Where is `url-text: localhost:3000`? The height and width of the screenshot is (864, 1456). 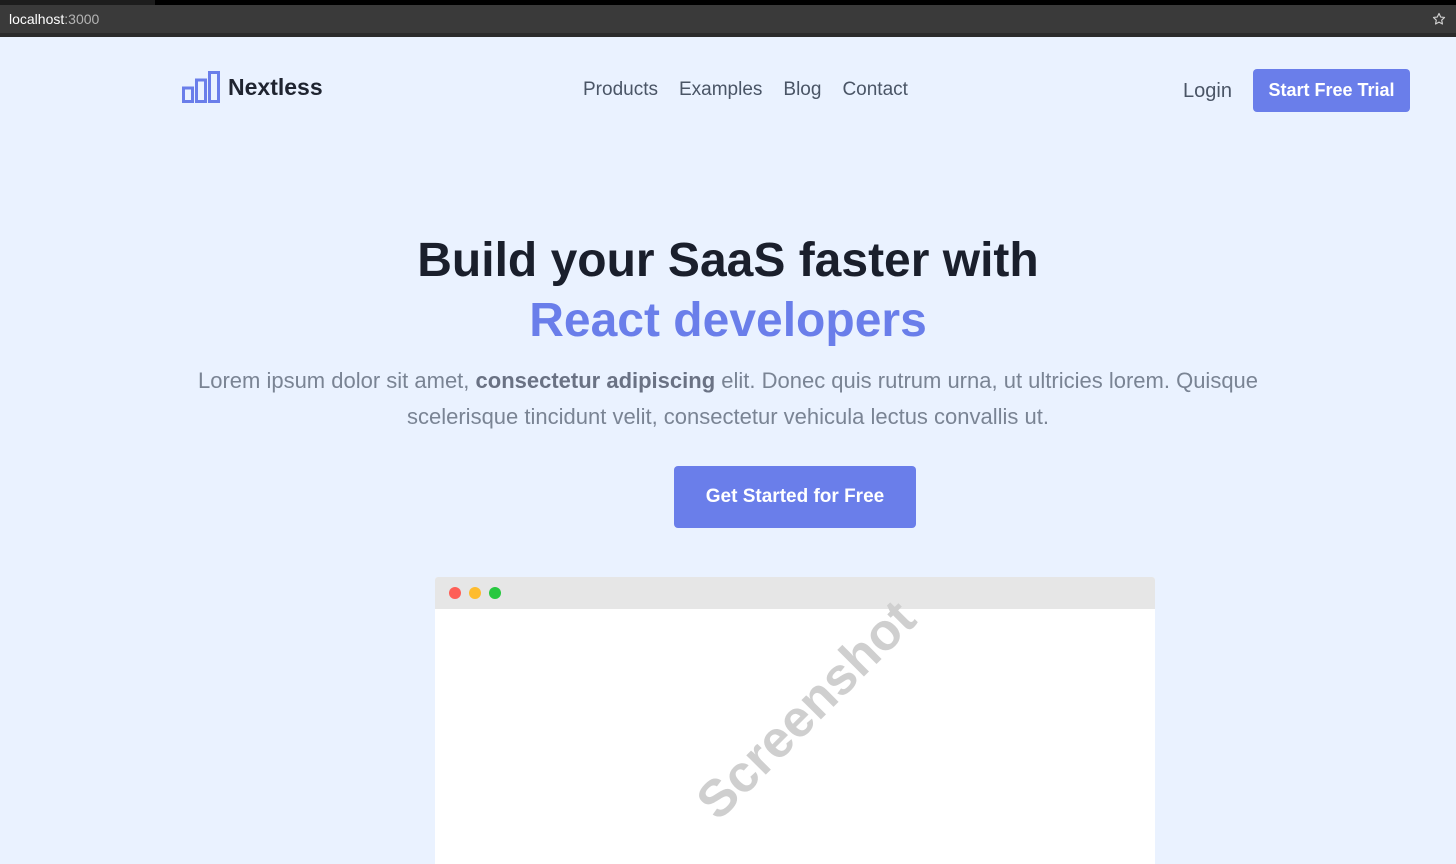 url-text: localhost:3000 is located at coordinates (54, 19).